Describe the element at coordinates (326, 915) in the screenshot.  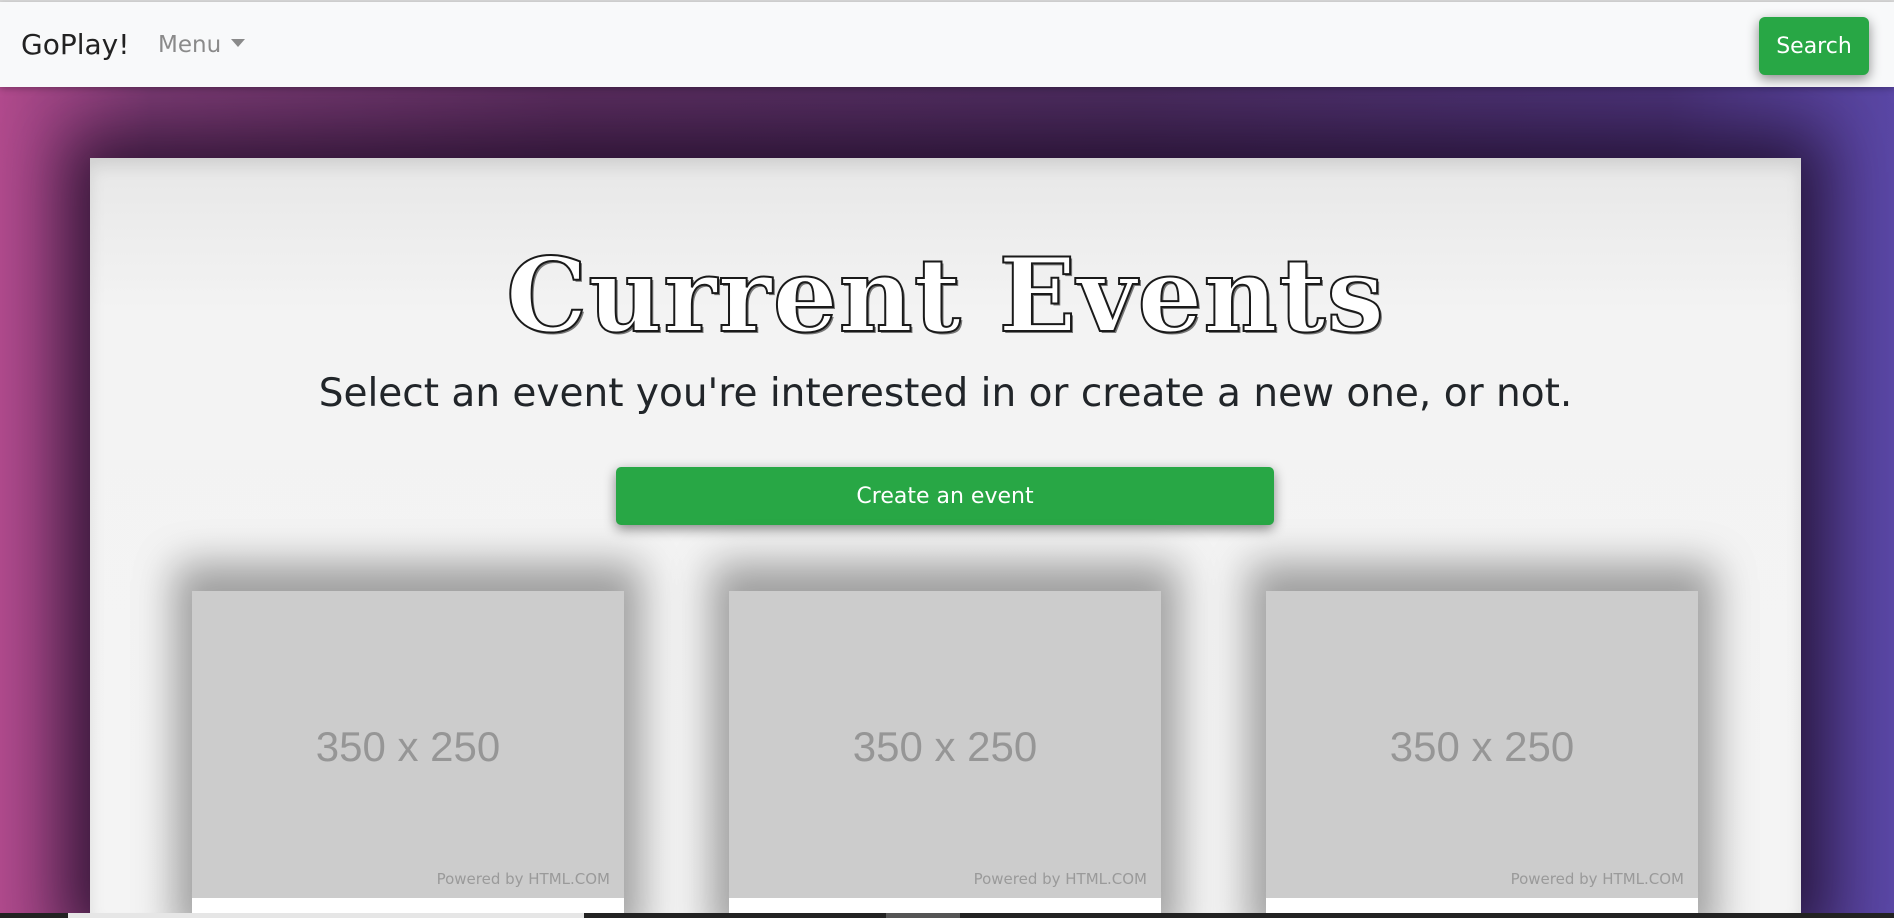
I see `horizontal-scrollbar-thumb` at that location.